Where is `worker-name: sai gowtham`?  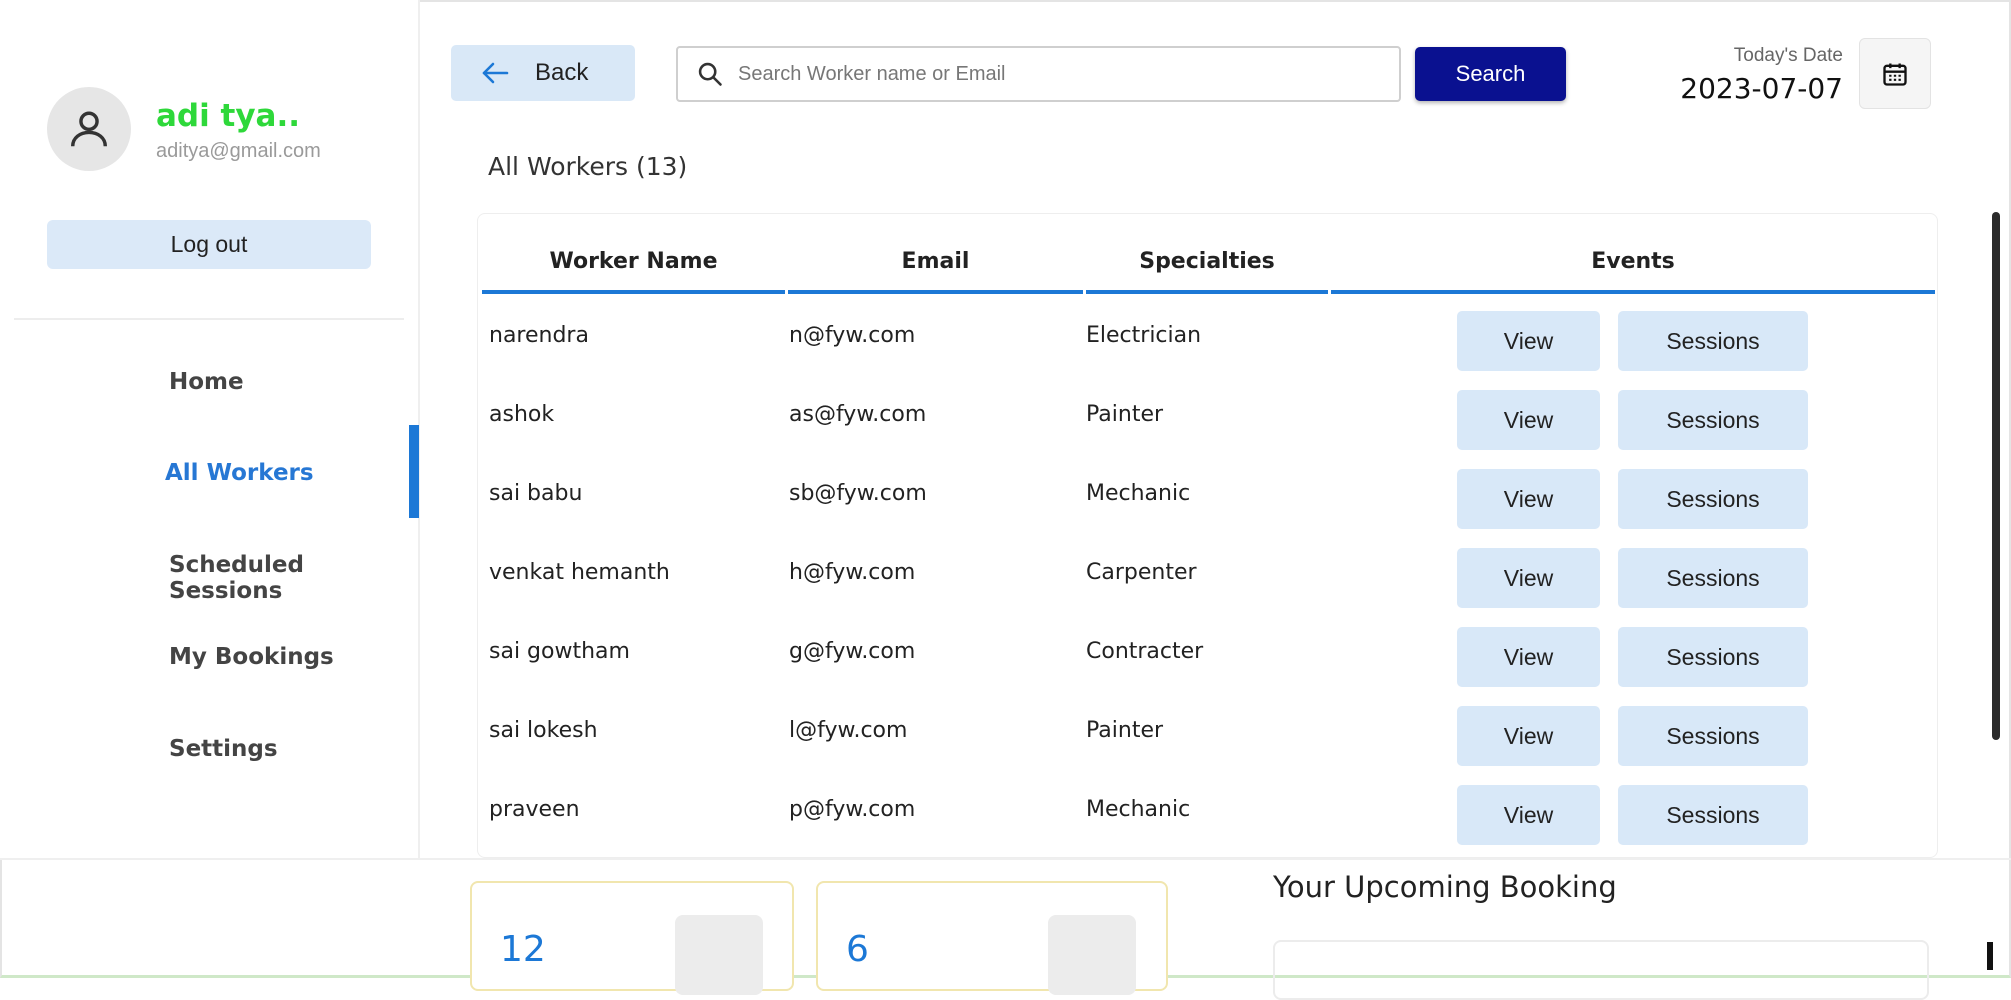 worker-name: sai gowtham is located at coordinates (559, 651).